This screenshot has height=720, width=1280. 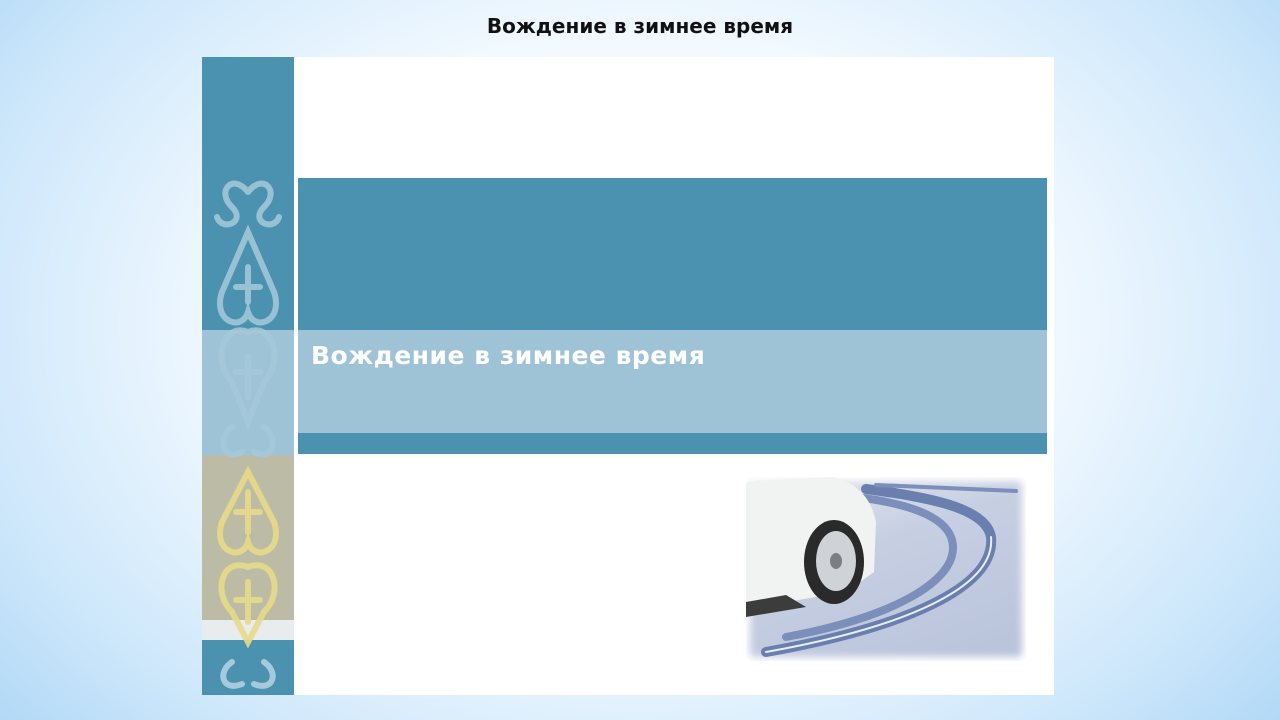 What do you see at coordinates (508, 355) in the screenshot?
I see `slide-title: Вождение в зимнее время` at bounding box center [508, 355].